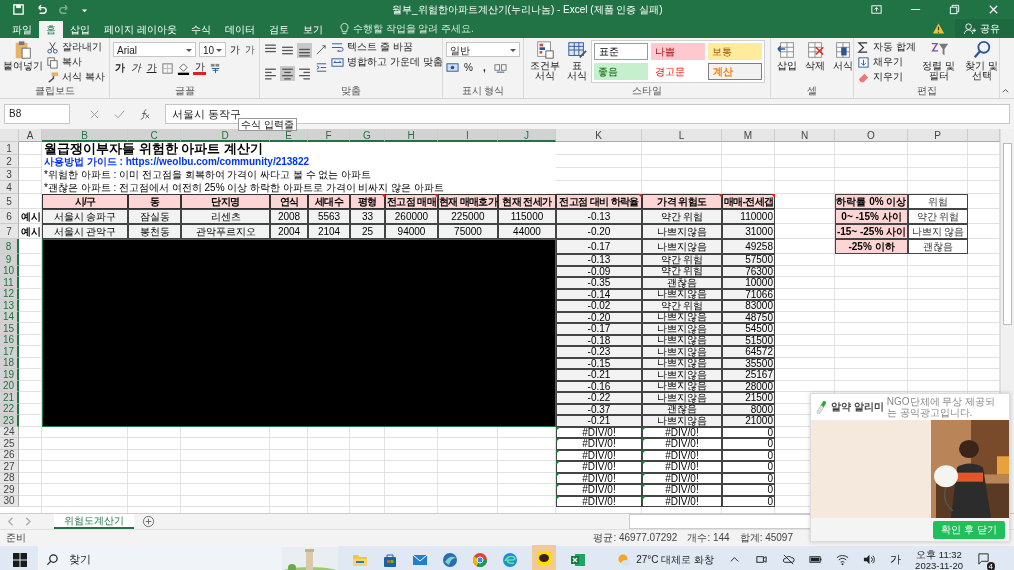 Image resolution: width=1014 pixels, height=570 pixels. Describe the element at coordinates (682, 135) in the screenshot. I see `column-header: L` at that location.